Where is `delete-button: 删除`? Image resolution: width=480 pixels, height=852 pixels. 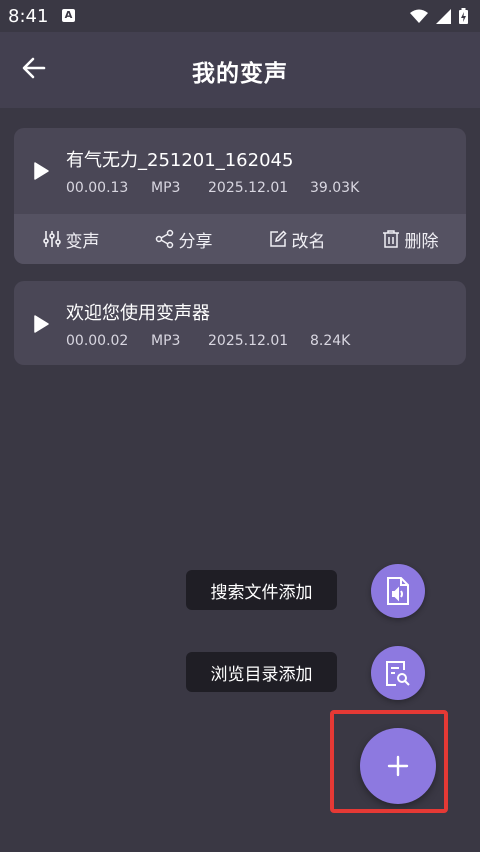
delete-button: 删除 is located at coordinates (409, 239).